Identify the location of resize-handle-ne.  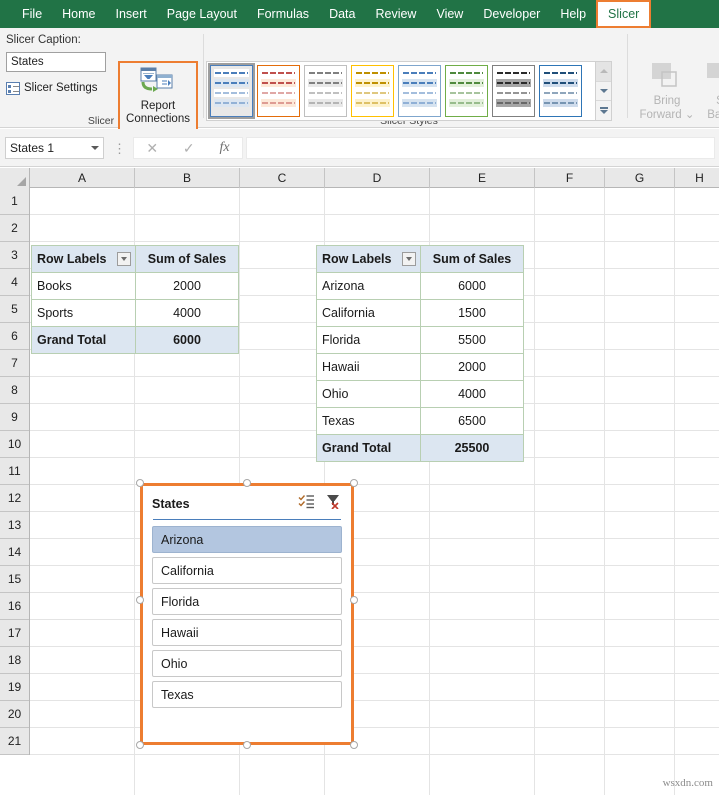
(354, 483).